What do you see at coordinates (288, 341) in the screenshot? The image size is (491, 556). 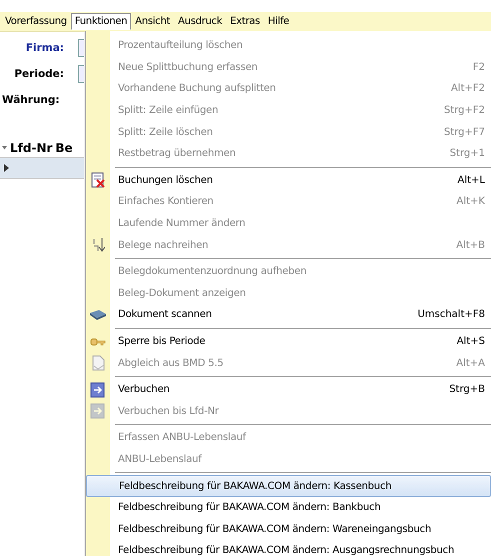 I see `menu-item: Sperre bis Periode Alt+S` at bounding box center [288, 341].